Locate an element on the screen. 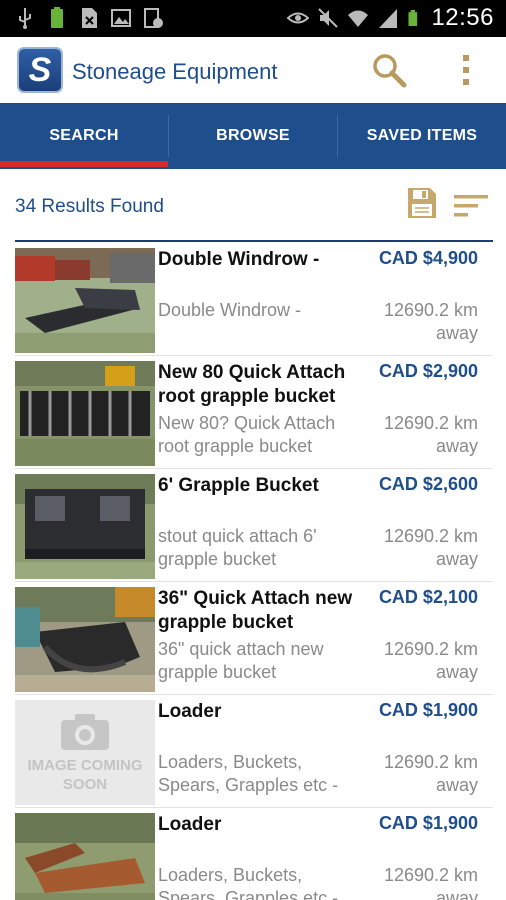 The height and width of the screenshot is (900, 506). logo-letter: S is located at coordinates (40, 70).